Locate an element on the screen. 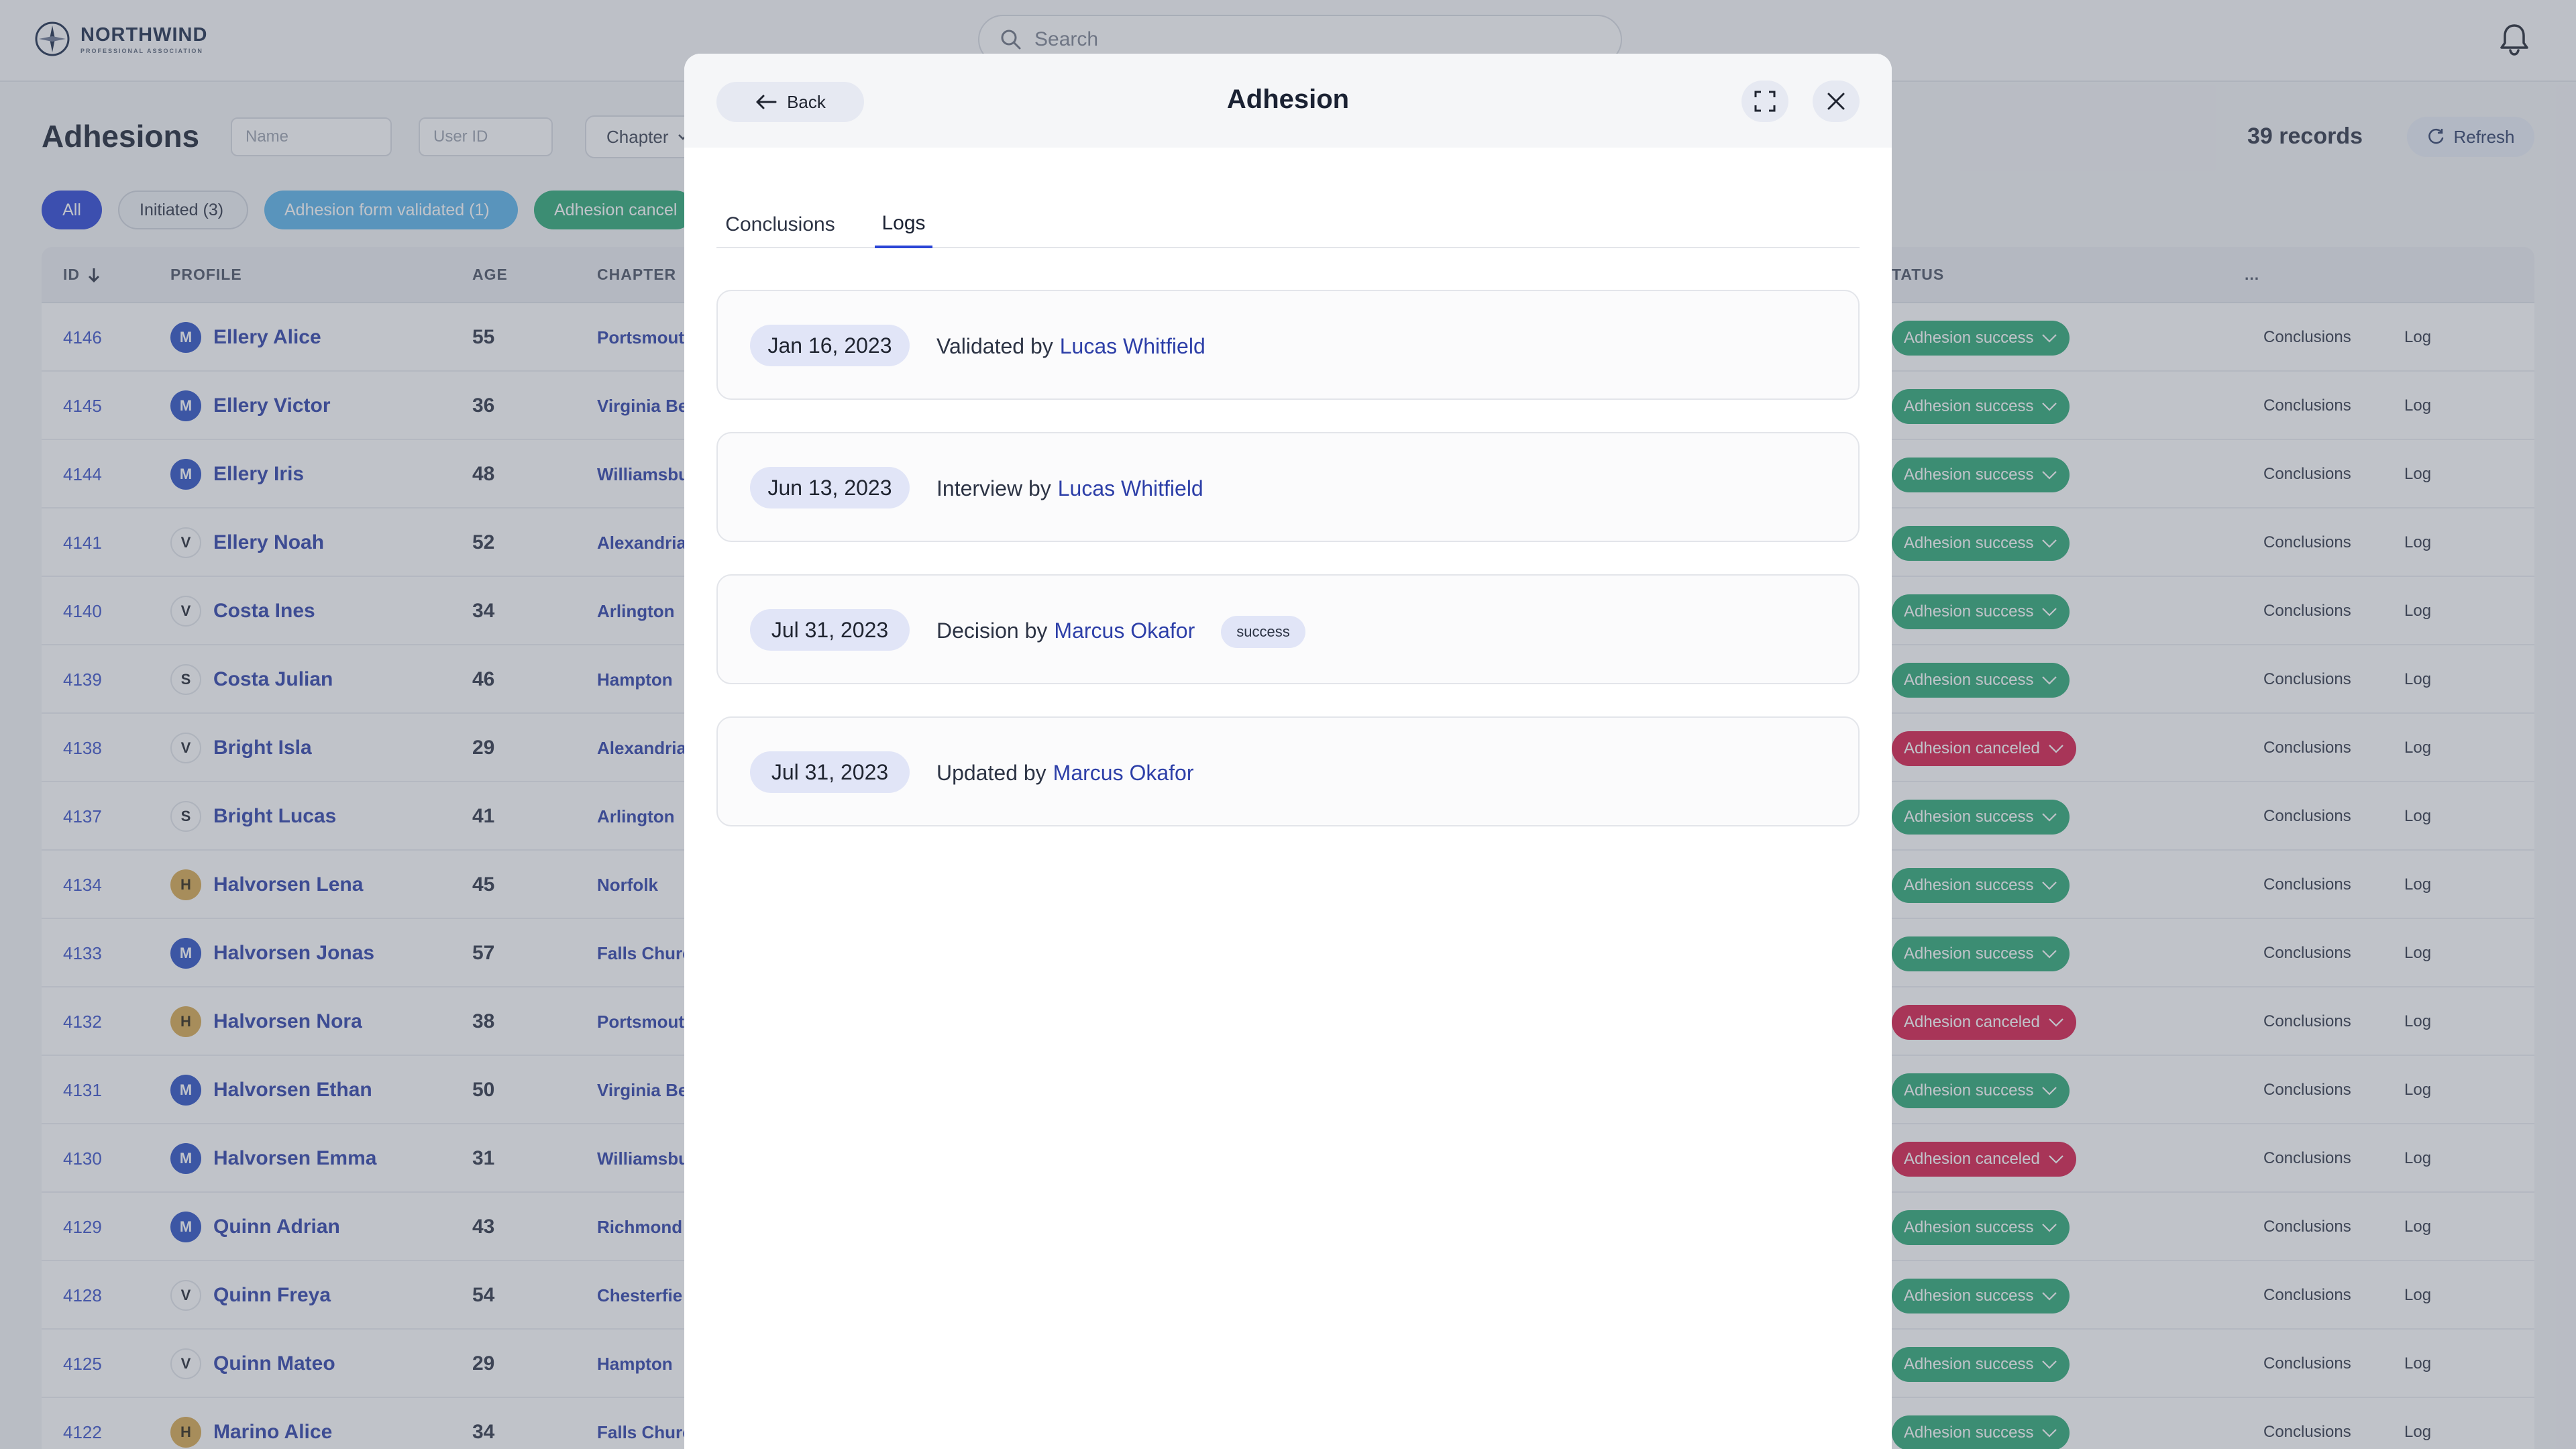 The height and width of the screenshot is (1449, 2576). modal-tabs: Conclusions Logs is located at coordinates (1288, 224).